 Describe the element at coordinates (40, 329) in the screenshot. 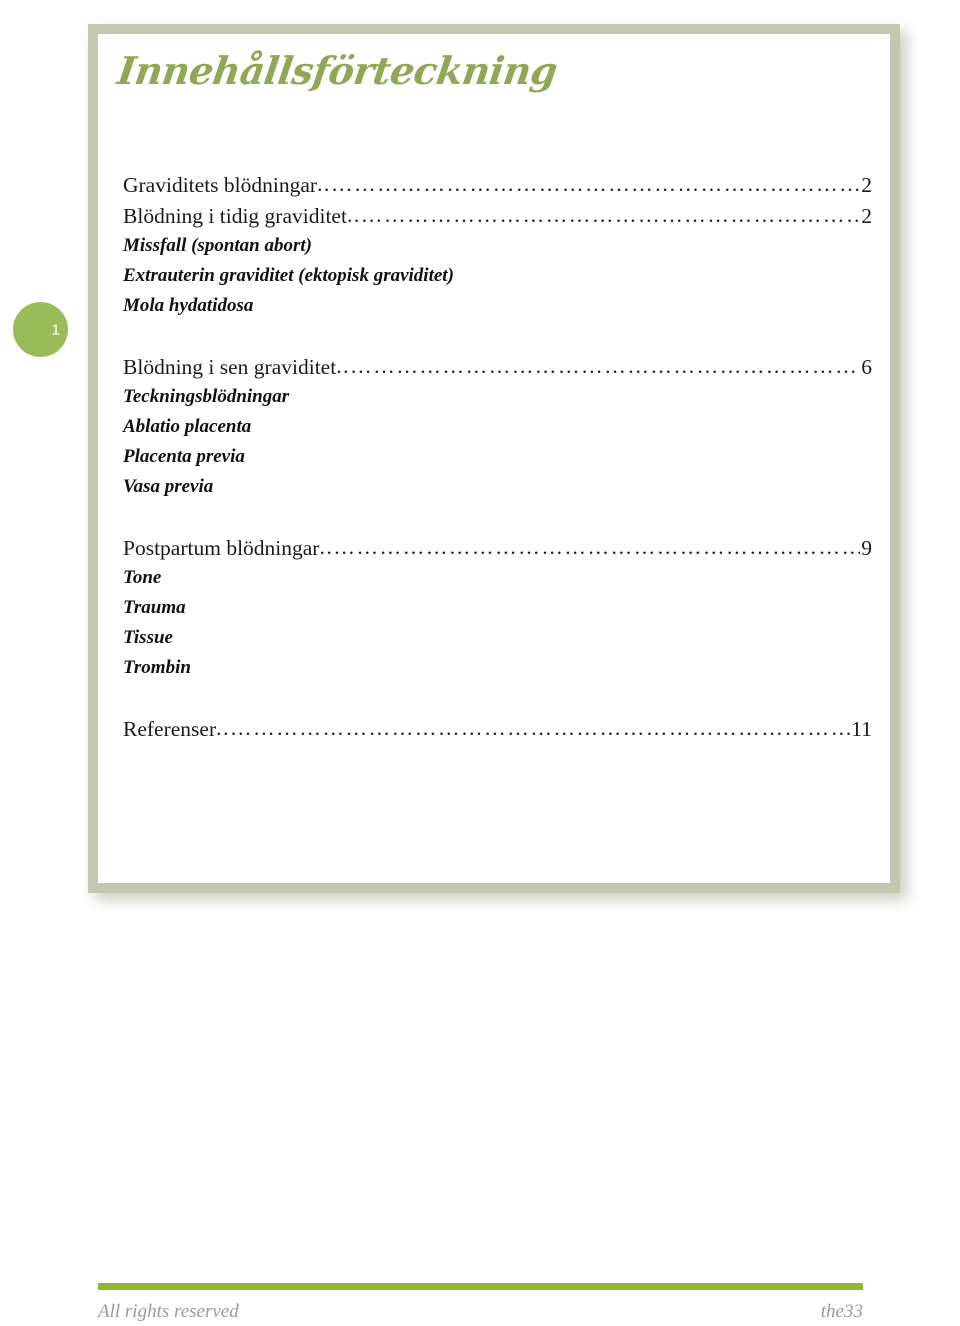

I see `page-number-badge: 1` at that location.